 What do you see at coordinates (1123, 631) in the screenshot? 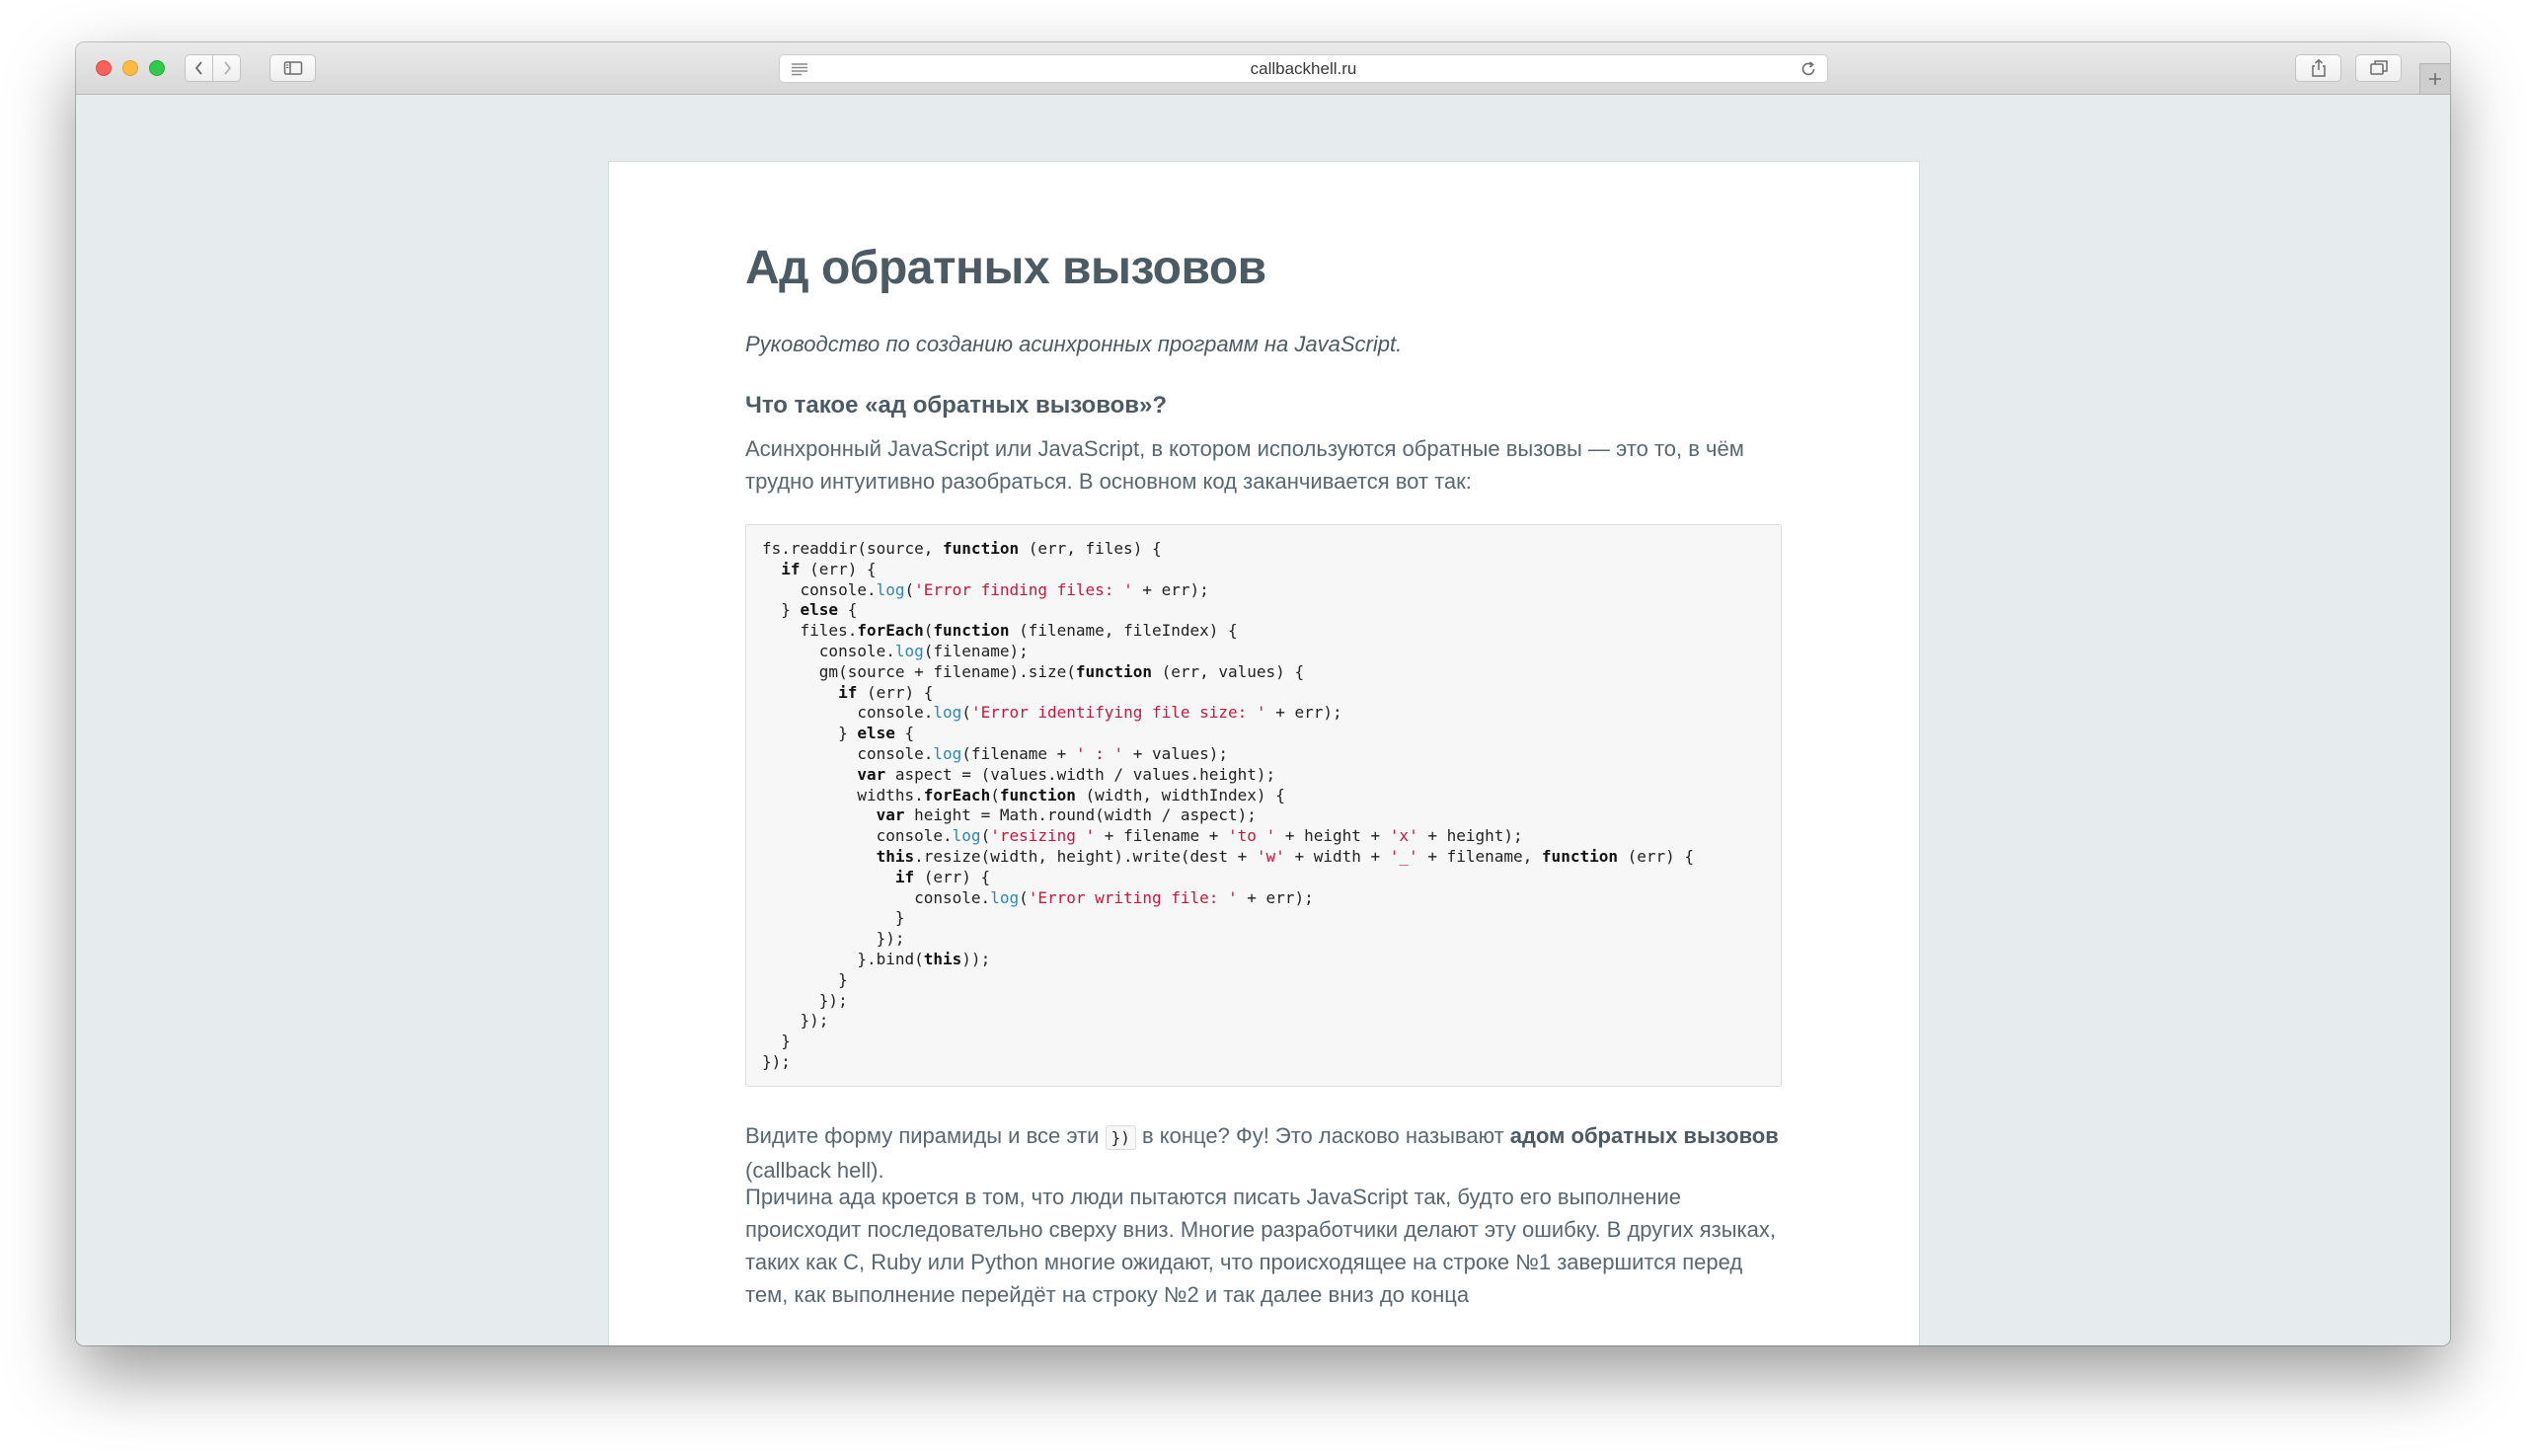
I see `code-token: (filename, fileIndex) {` at bounding box center [1123, 631].